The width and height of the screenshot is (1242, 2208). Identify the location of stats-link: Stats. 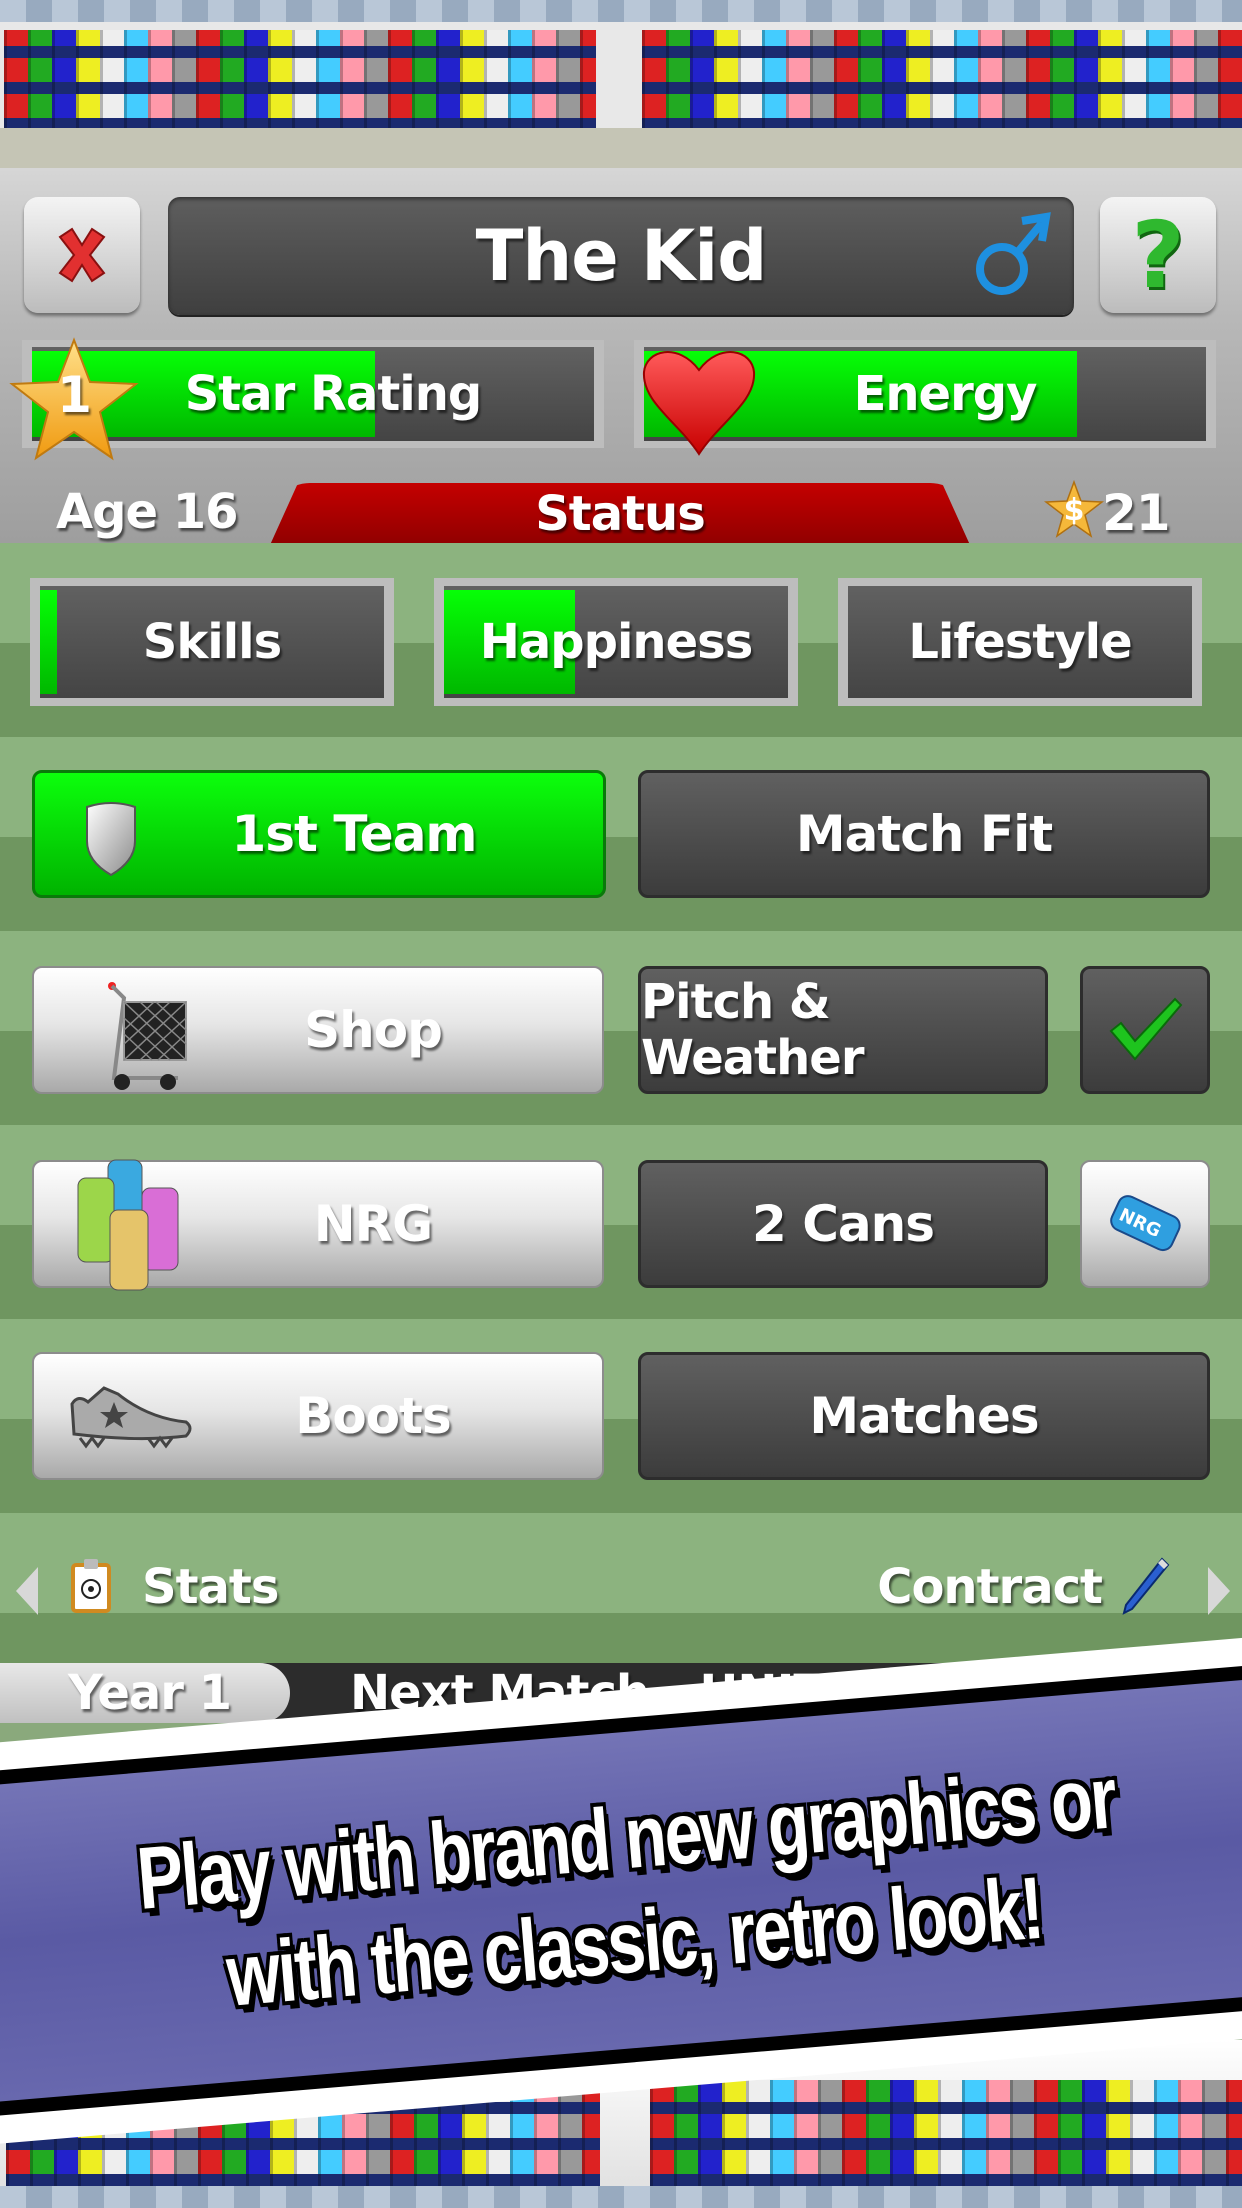
(210, 1587).